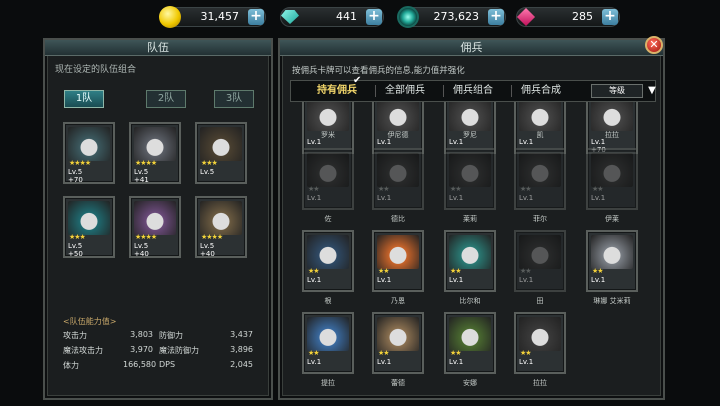 The width and height of the screenshot is (720, 406). Describe the element at coordinates (221, 153) in the screenshot. I see `mercenary-card: ★★★ Lv.5` at that location.